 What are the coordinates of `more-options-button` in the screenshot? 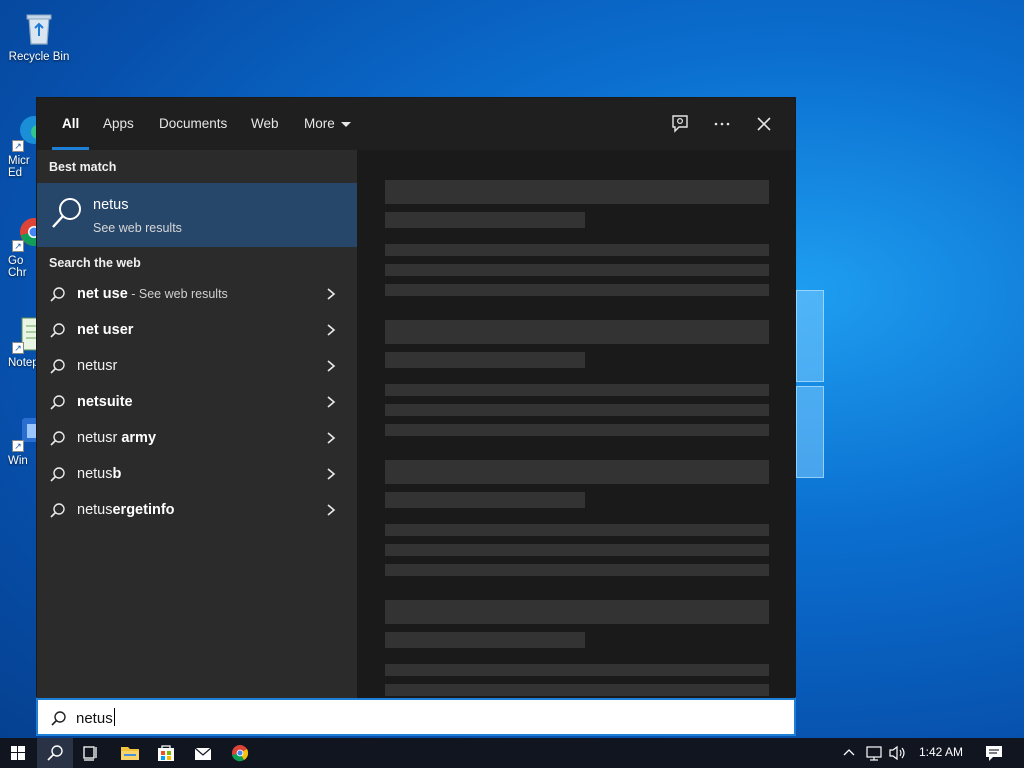 It's located at (722, 124).